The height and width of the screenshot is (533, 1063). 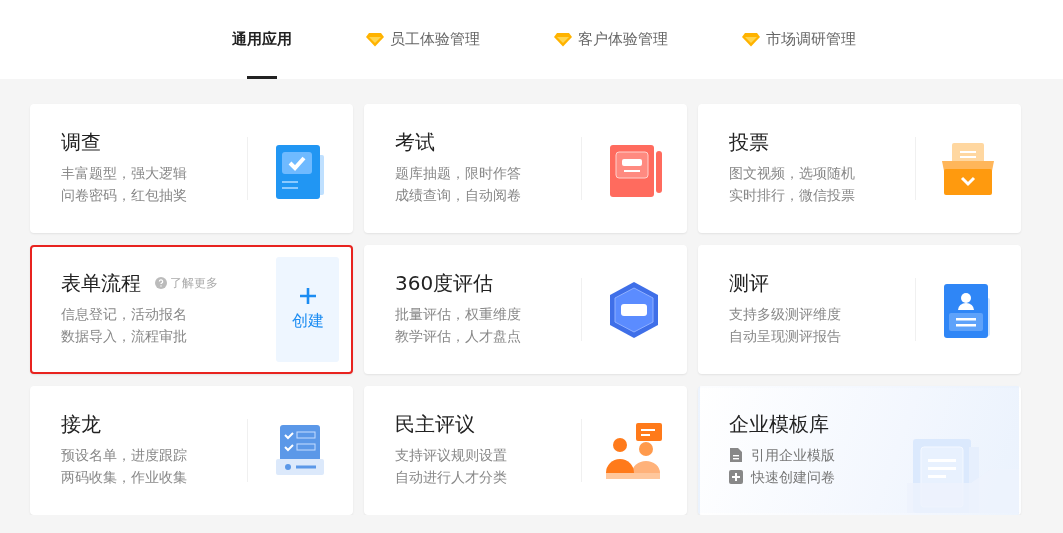 What do you see at coordinates (81, 142) in the screenshot?
I see `card-title: 调查` at bounding box center [81, 142].